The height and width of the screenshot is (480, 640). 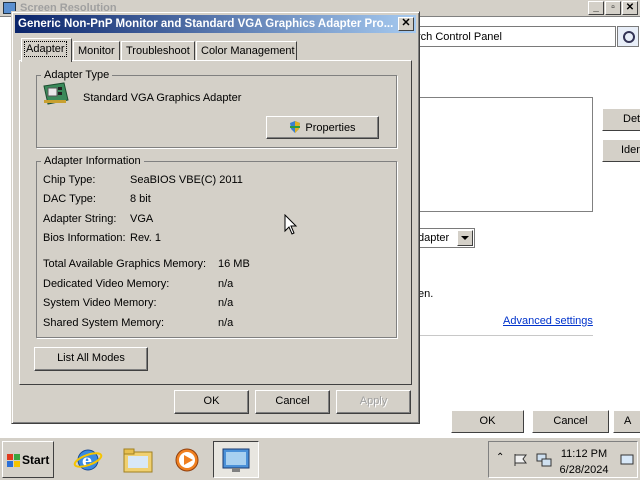 What do you see at coordinates (92, 161) in the screenshot?
I see `adapter-information-group-label: Adapter Information` at bounding box center [92, 161].